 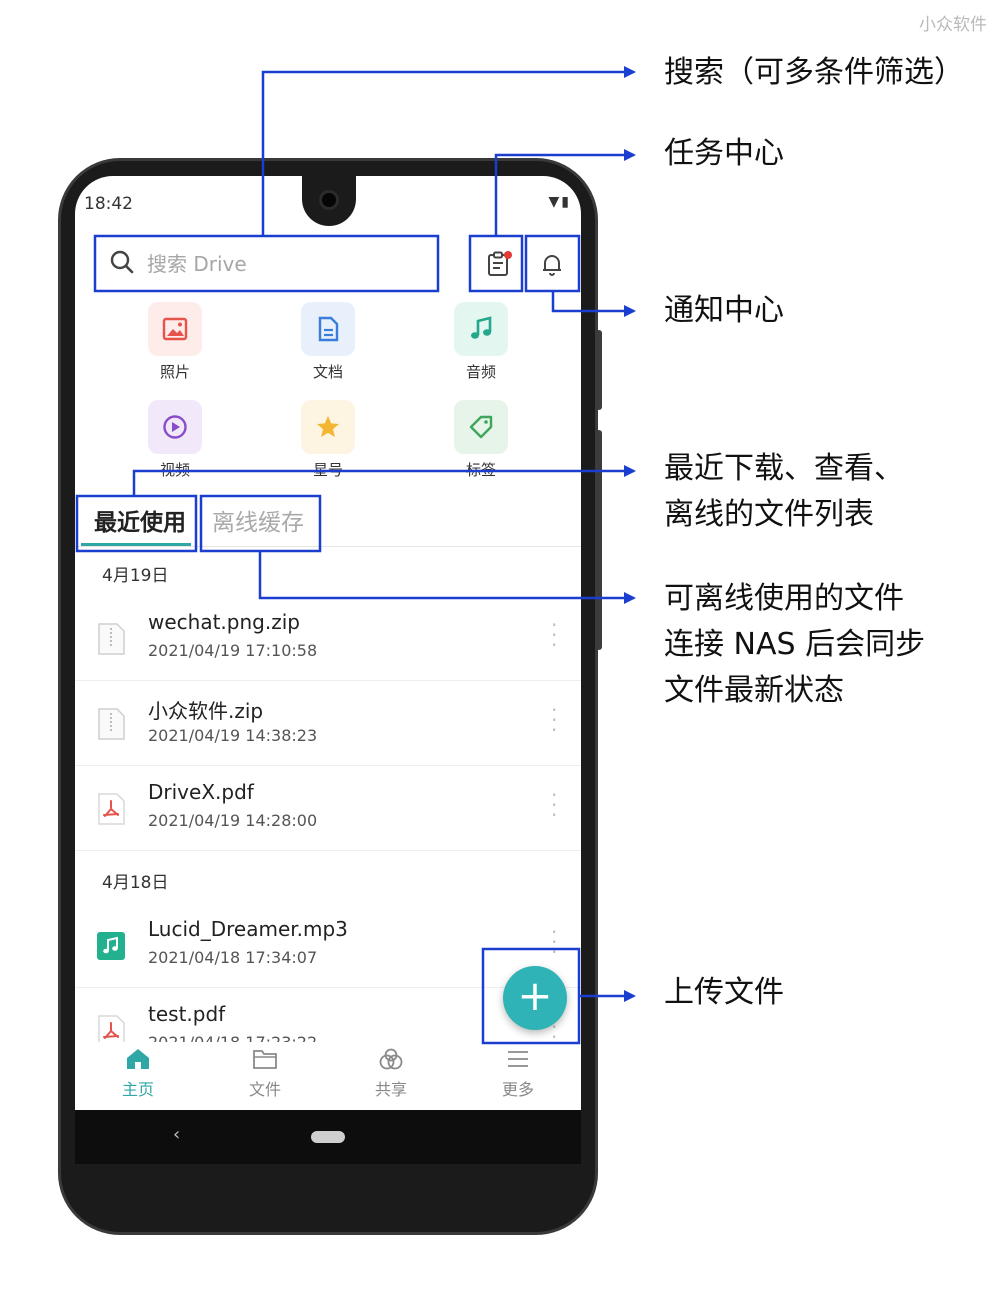 I want to click on pdf-file-icon, so click(x=111, y=809).